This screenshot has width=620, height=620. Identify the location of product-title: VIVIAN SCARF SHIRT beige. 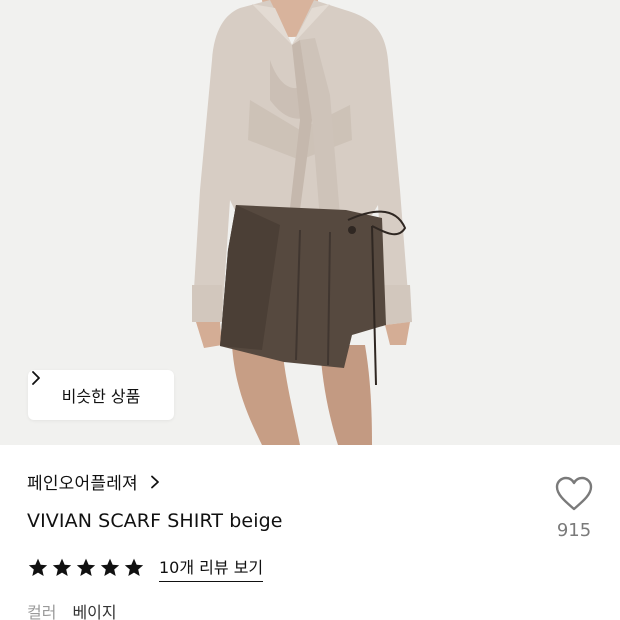
(155, 521).